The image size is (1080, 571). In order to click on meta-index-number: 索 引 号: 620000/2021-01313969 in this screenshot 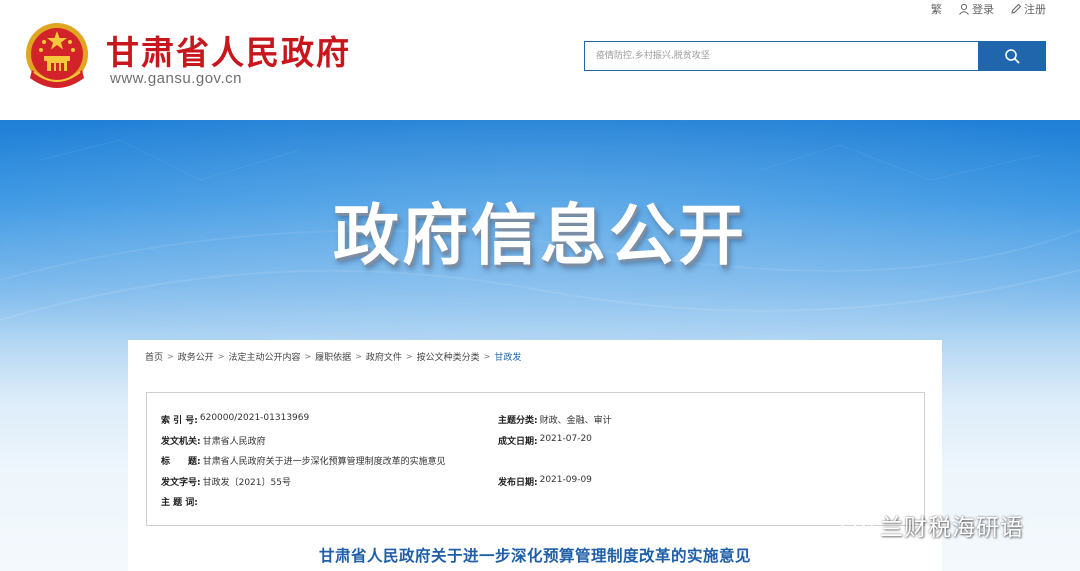, I will do `click(235, 419)`.